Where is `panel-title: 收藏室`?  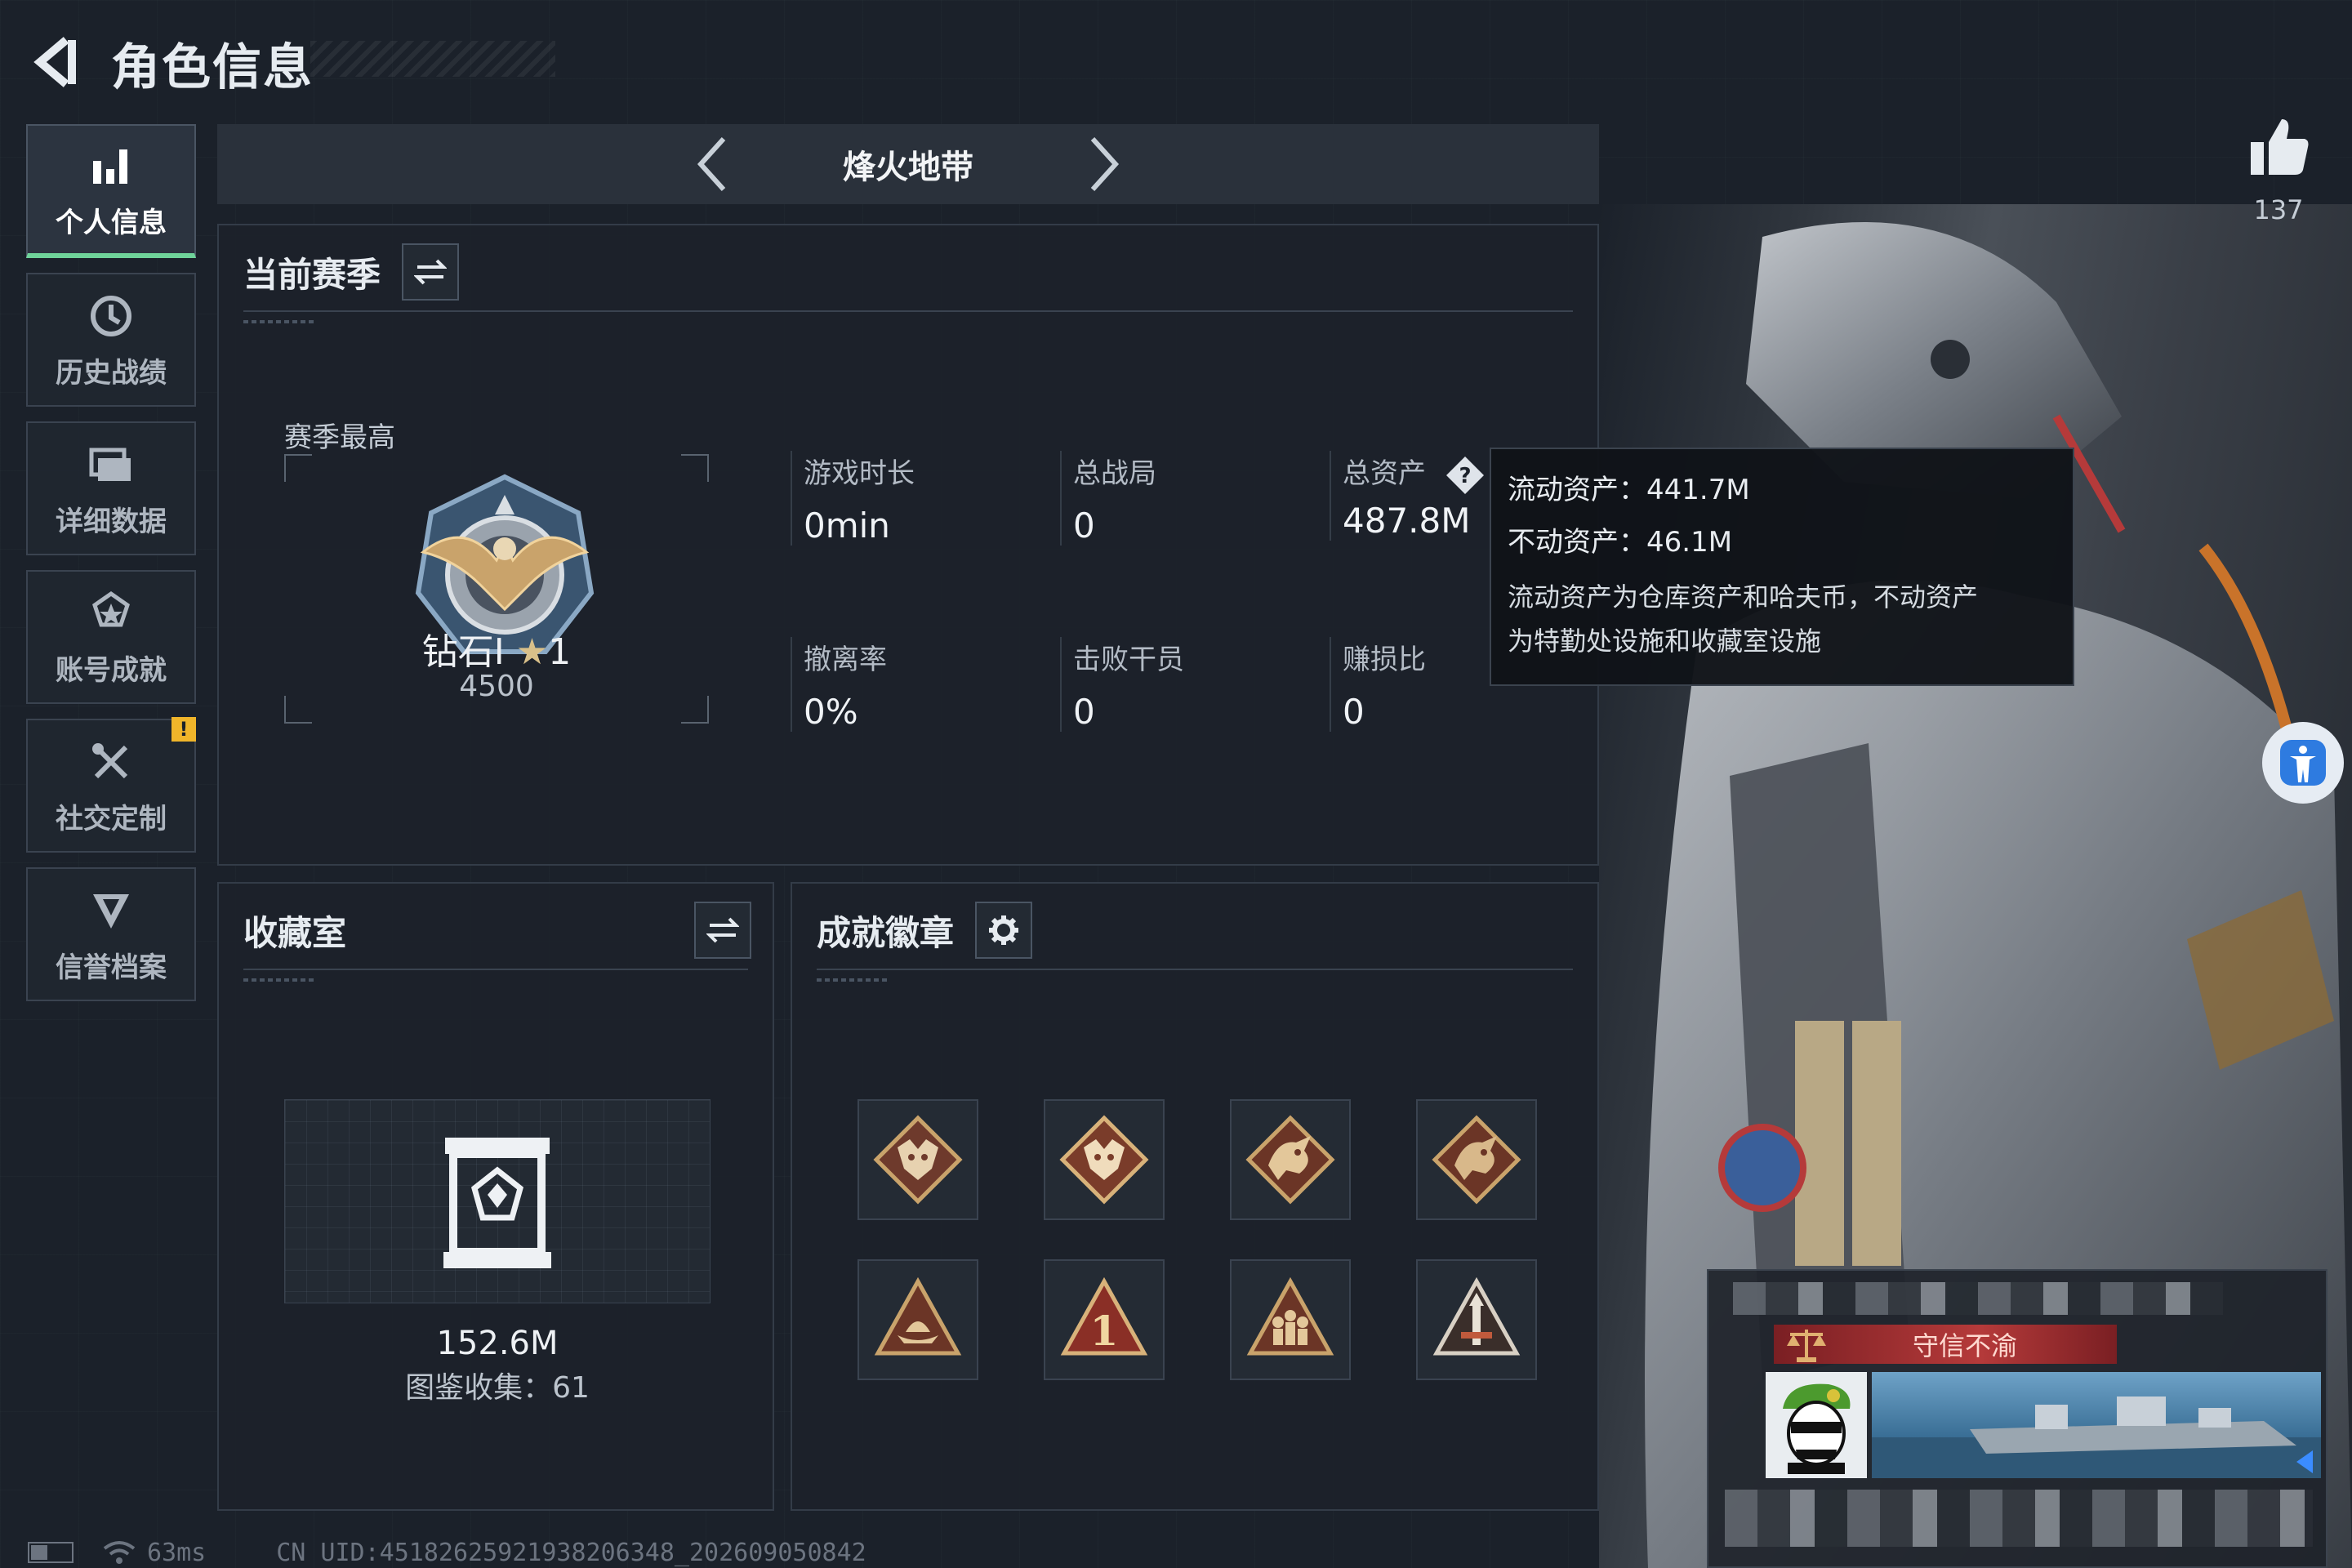 panel-title: 收藏室 is located at coordinates (295, 932).